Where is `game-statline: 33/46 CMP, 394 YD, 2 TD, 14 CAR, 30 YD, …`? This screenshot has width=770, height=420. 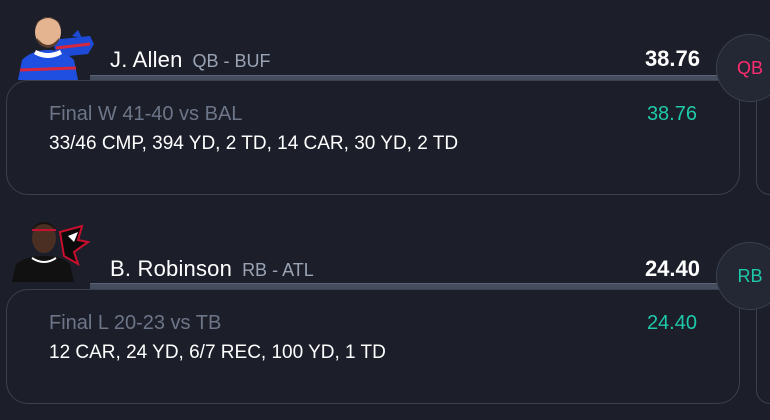
game-statline: 33/46 CMP, 394 YD, 2 TD, 14 CAR, 30 YD, … is located at coordinates (254, 143).